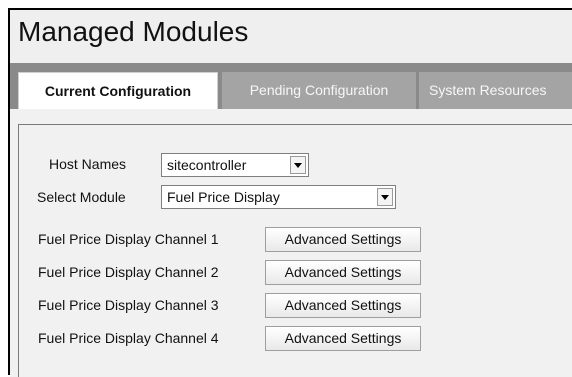  I want to click on host-names-select: sitecontroller, so click(235, 165).